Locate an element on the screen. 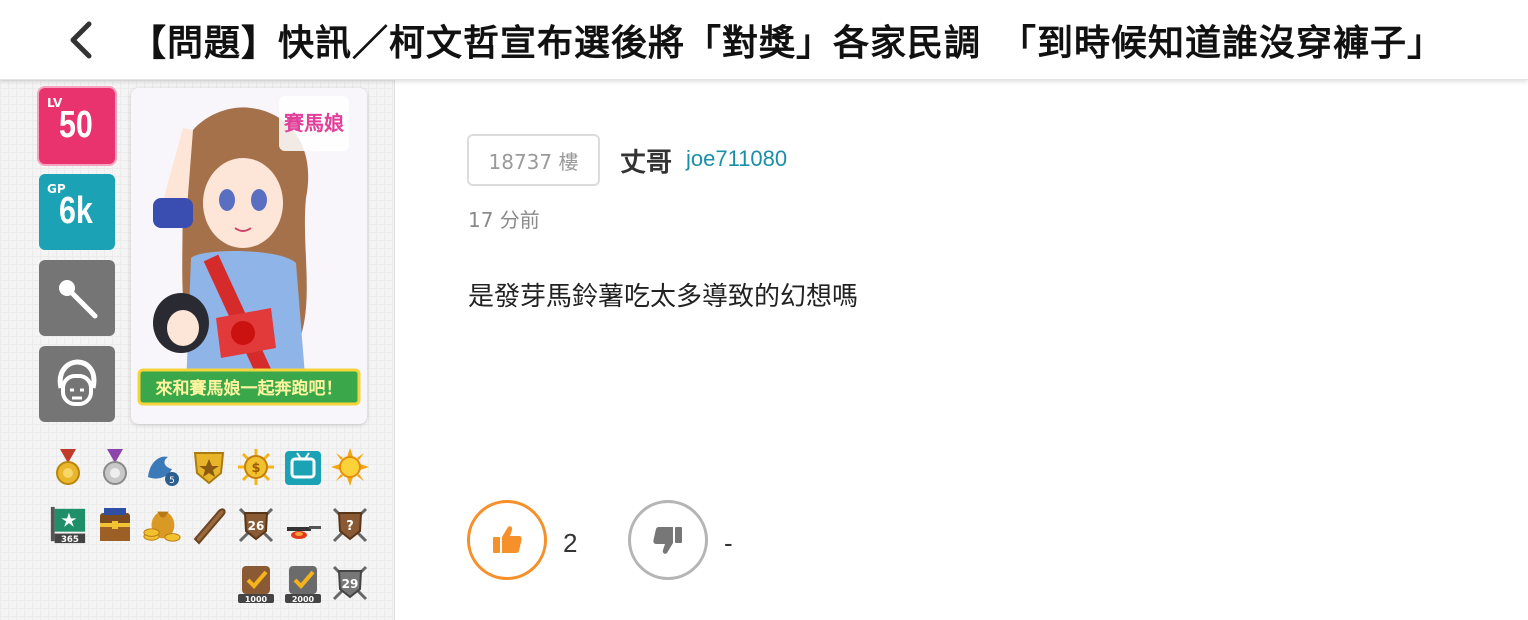 This screenshot has height=620, width=1528. svg-text: 29 is located at coordinates (350, 584).